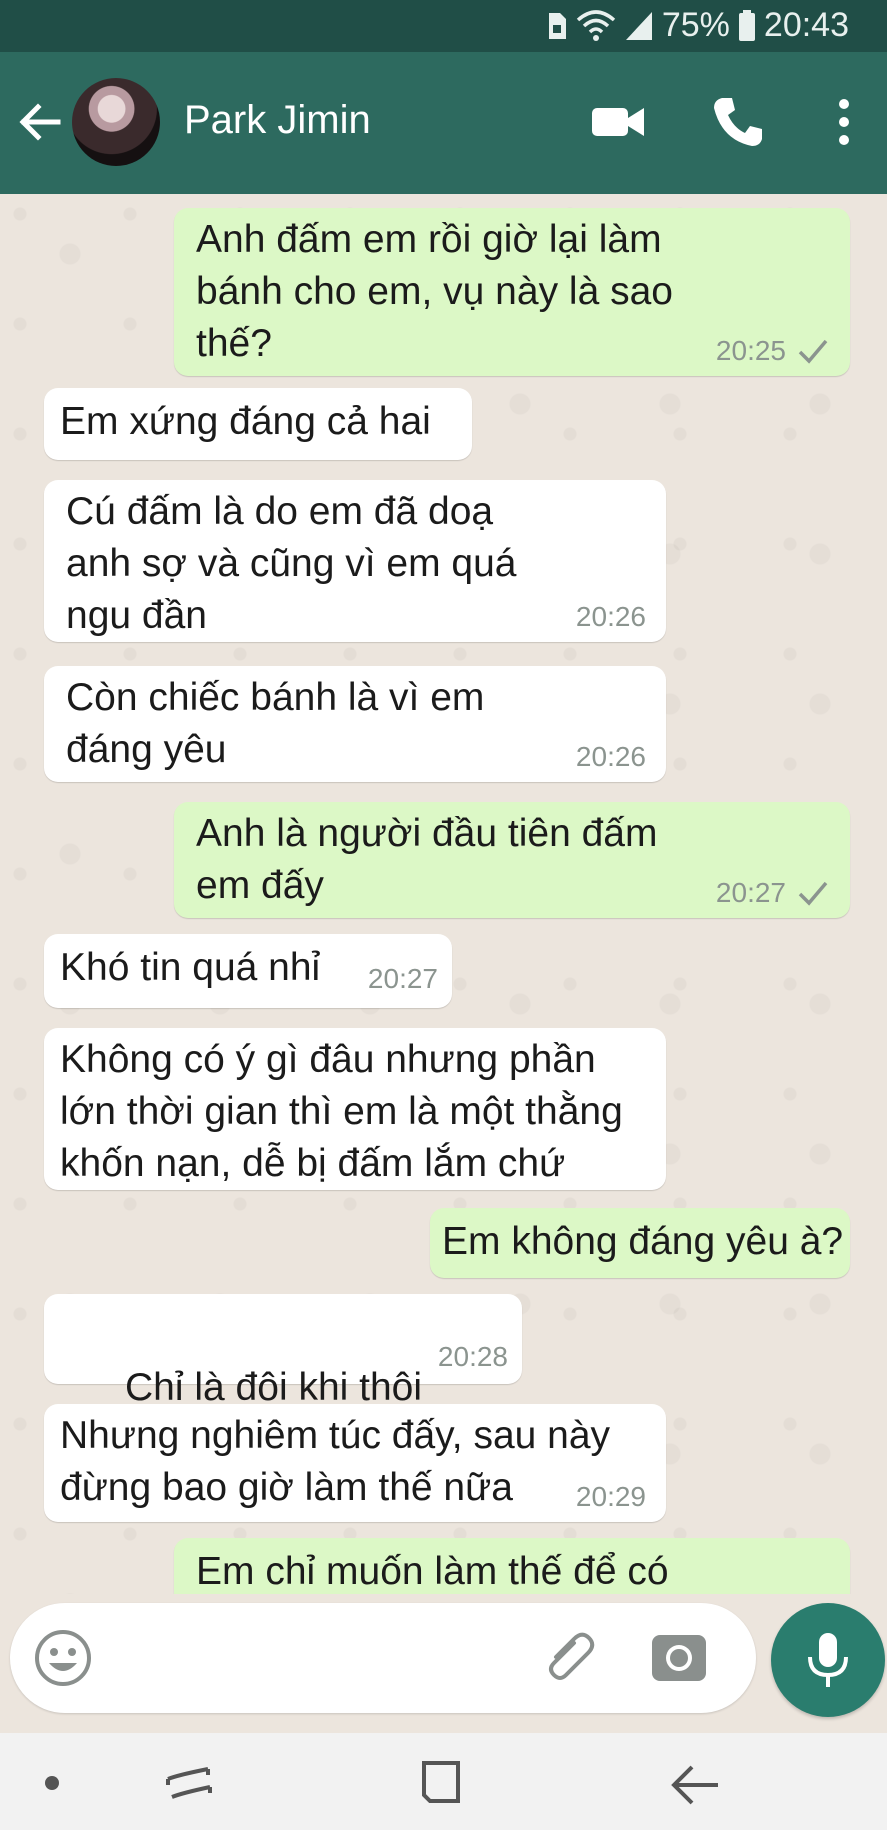  I want to click on phone-icon, so click(738, 122).